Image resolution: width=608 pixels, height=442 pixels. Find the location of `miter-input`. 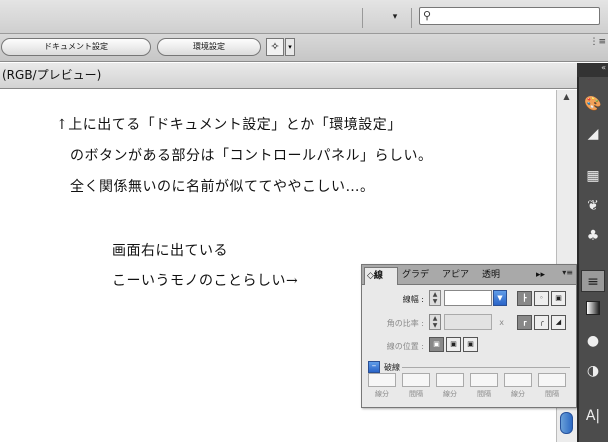

miter-input is located at coordinates (468, 322).